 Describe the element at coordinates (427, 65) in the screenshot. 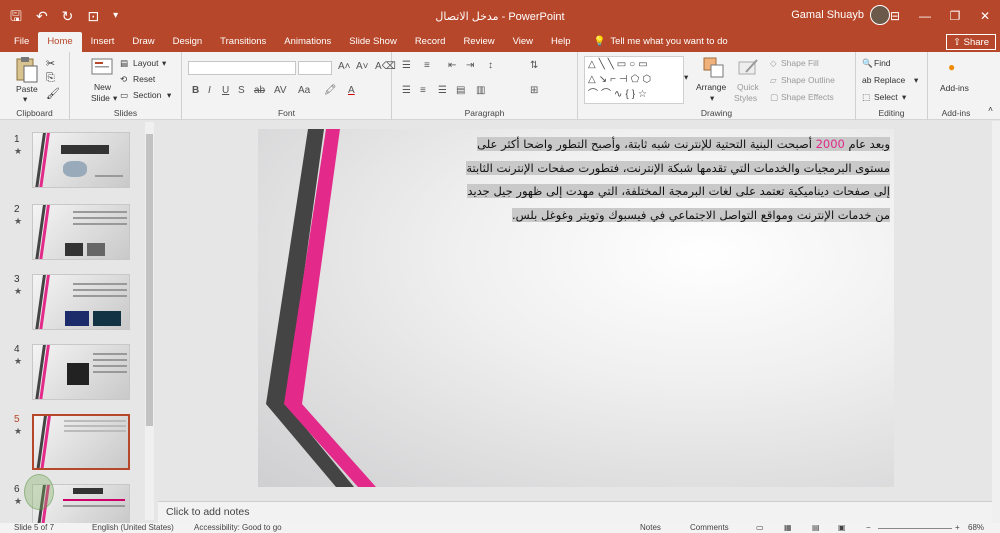

I see `numbering-icon: ≡` at that location.